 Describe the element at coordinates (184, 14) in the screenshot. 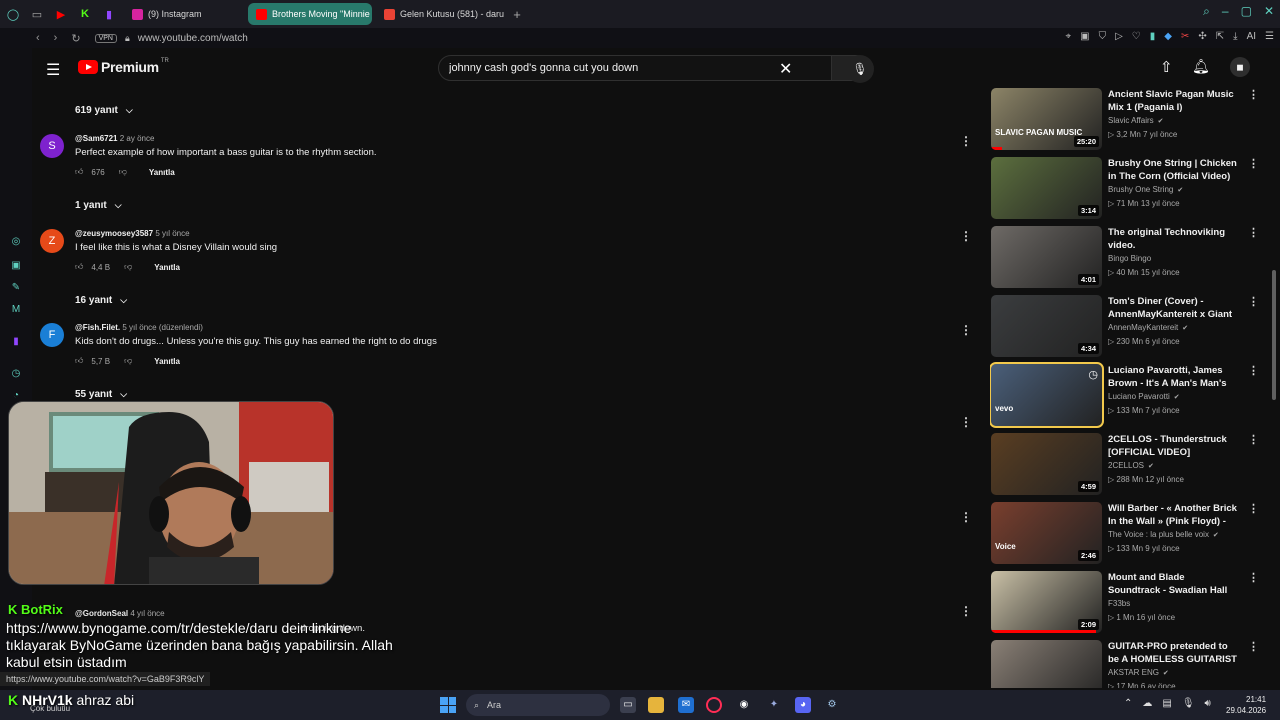

I see `tab-instagram: (9) Instagram` at that location.